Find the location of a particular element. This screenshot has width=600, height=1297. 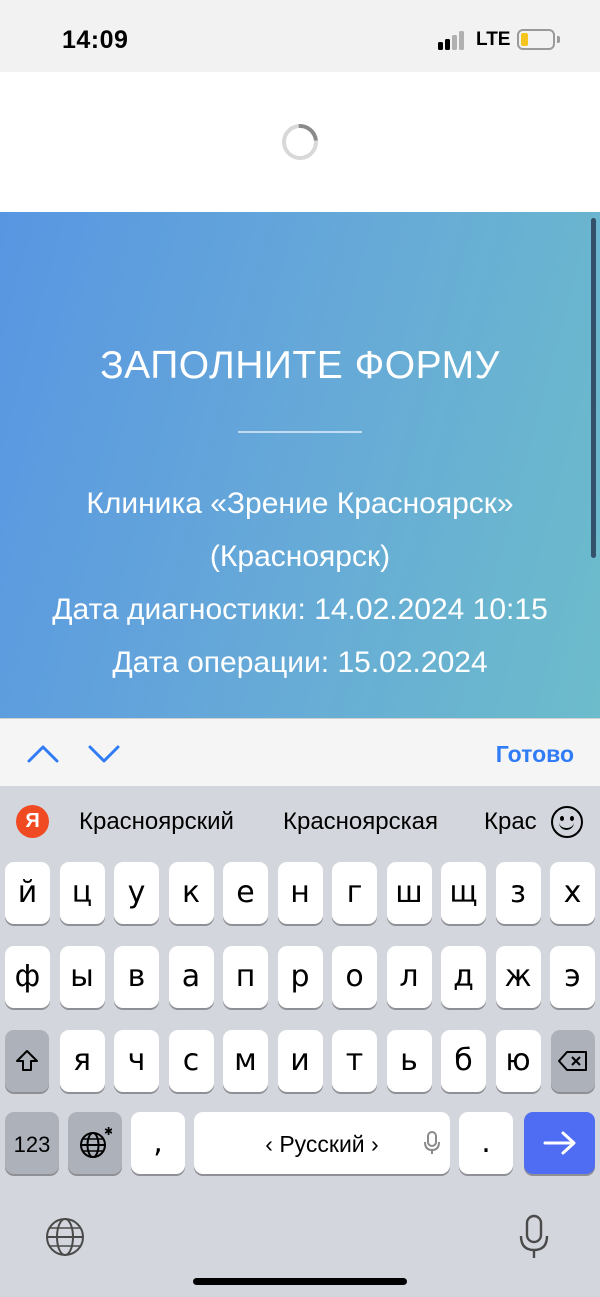

chevron-up-icon is located at coordinates (43, 754).